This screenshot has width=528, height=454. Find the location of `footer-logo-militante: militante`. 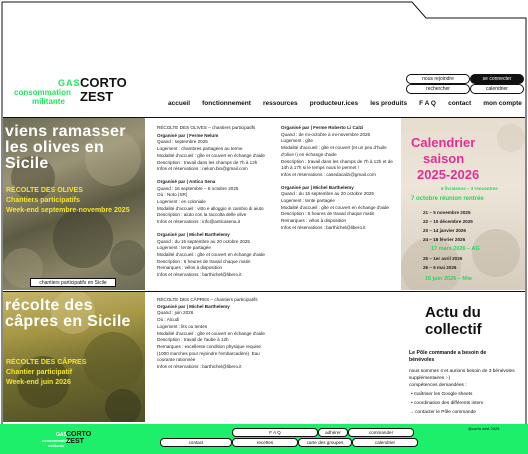

footer-logo-militante: militante is located at coordinates (56, 445).